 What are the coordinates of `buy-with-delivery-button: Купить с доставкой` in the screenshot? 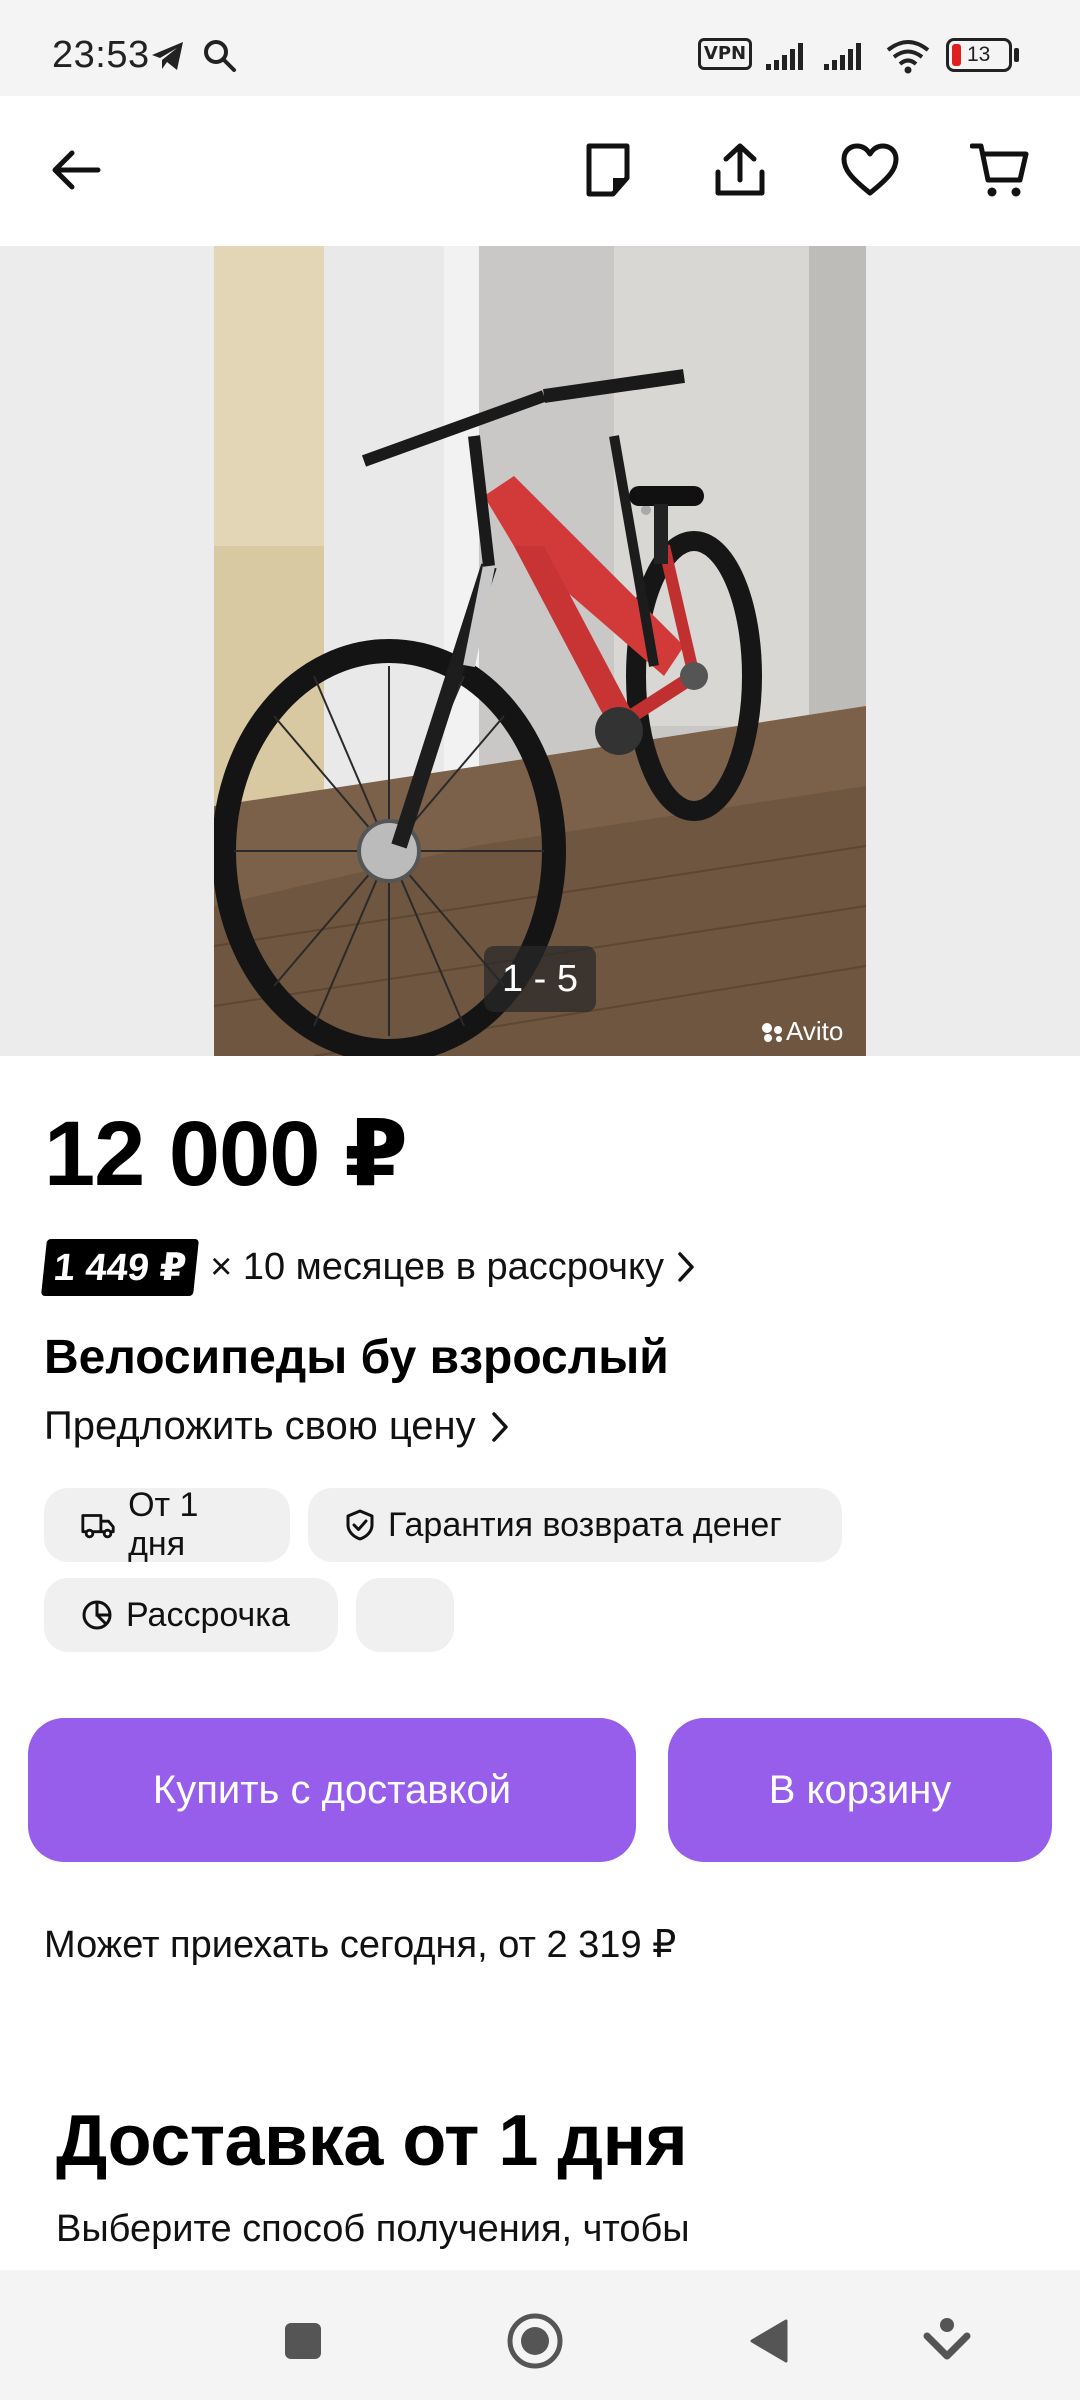 It's located at (332, 1790).